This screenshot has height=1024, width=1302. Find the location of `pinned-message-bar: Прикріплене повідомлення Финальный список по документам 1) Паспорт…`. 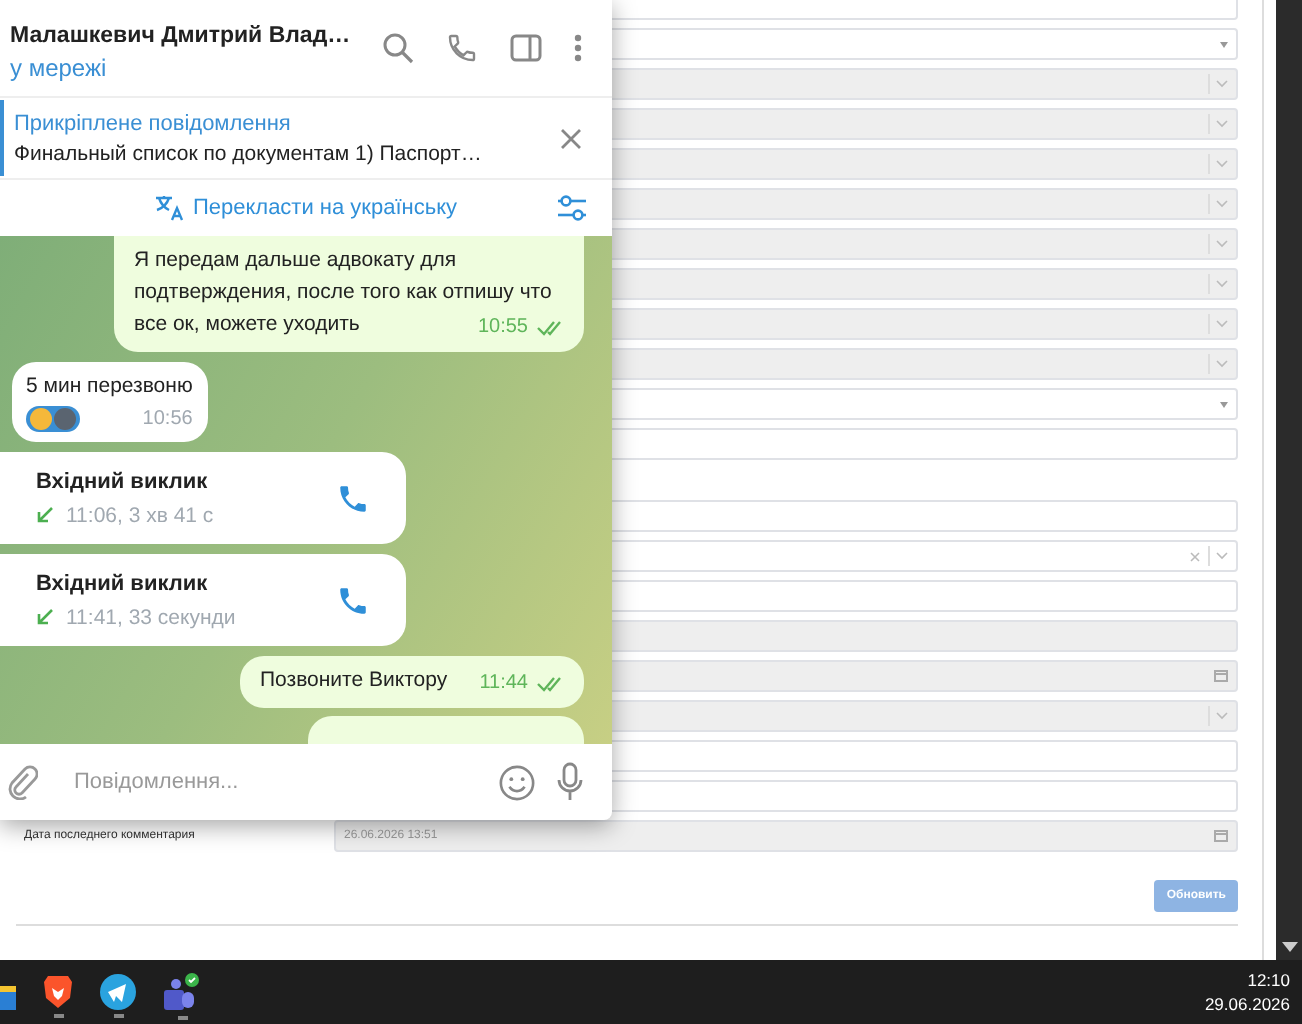

pinned-message-bar: Прикріплене повідомлення Финальный список по документам 1) Паспорт… is located at coordinates (306, 138).